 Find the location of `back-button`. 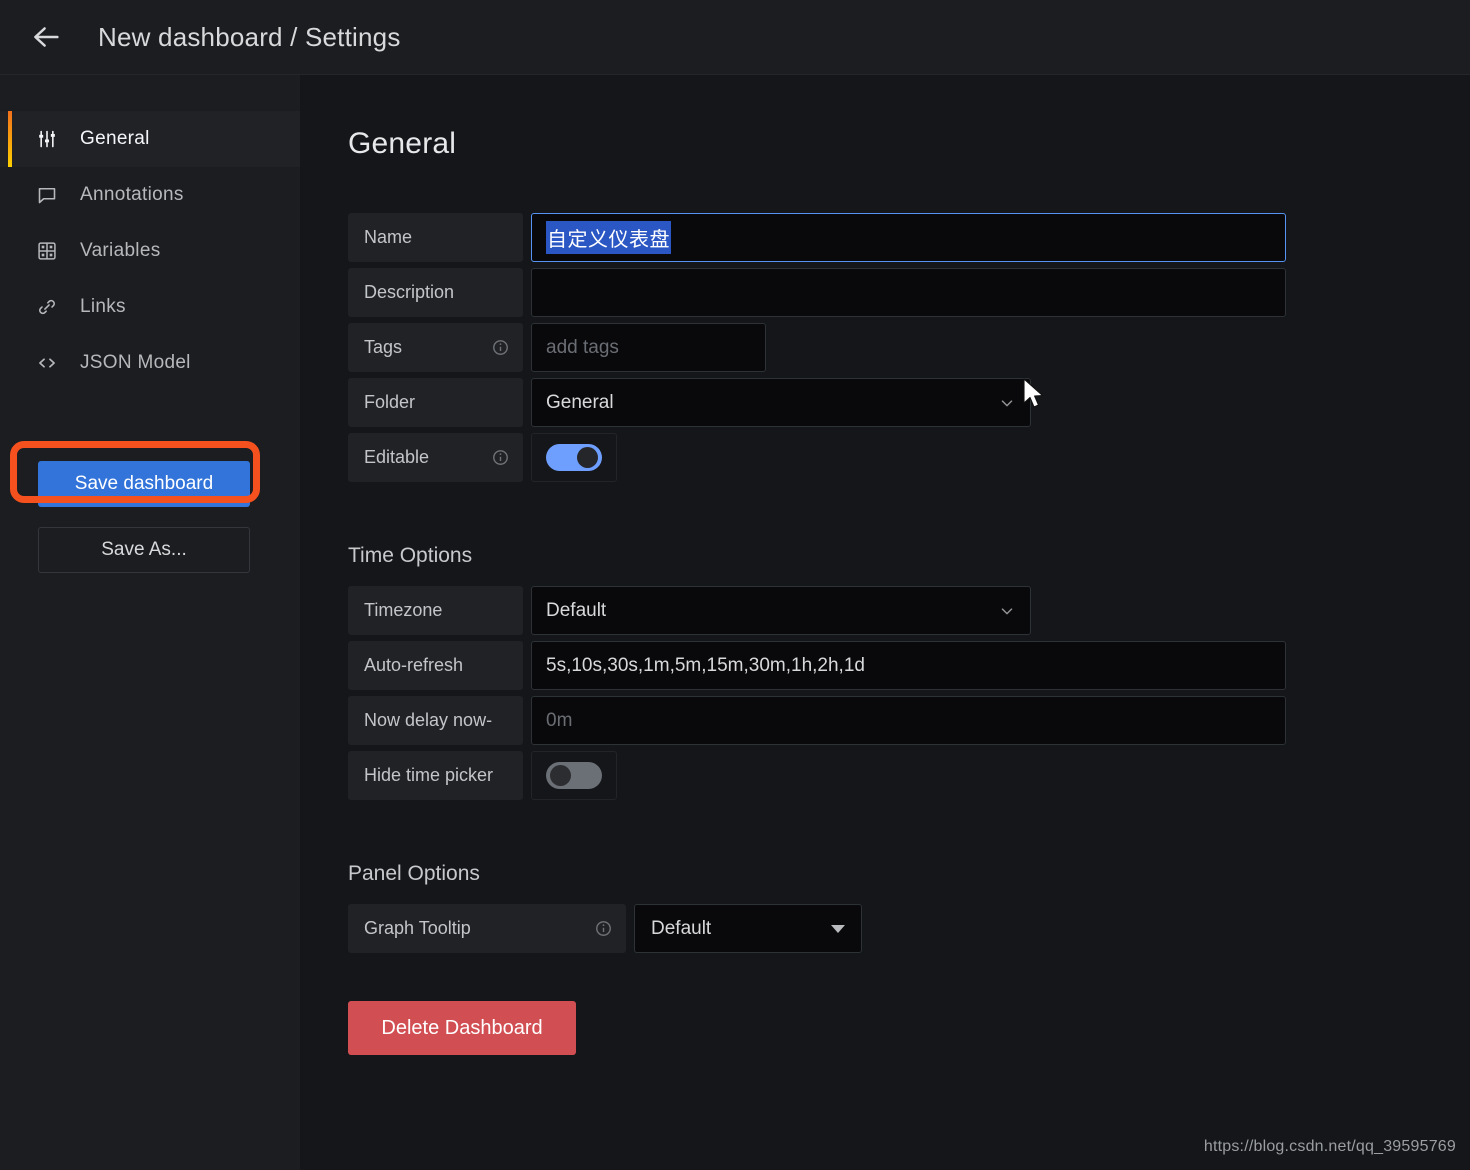

back-button is located at coordinates (46, 37).